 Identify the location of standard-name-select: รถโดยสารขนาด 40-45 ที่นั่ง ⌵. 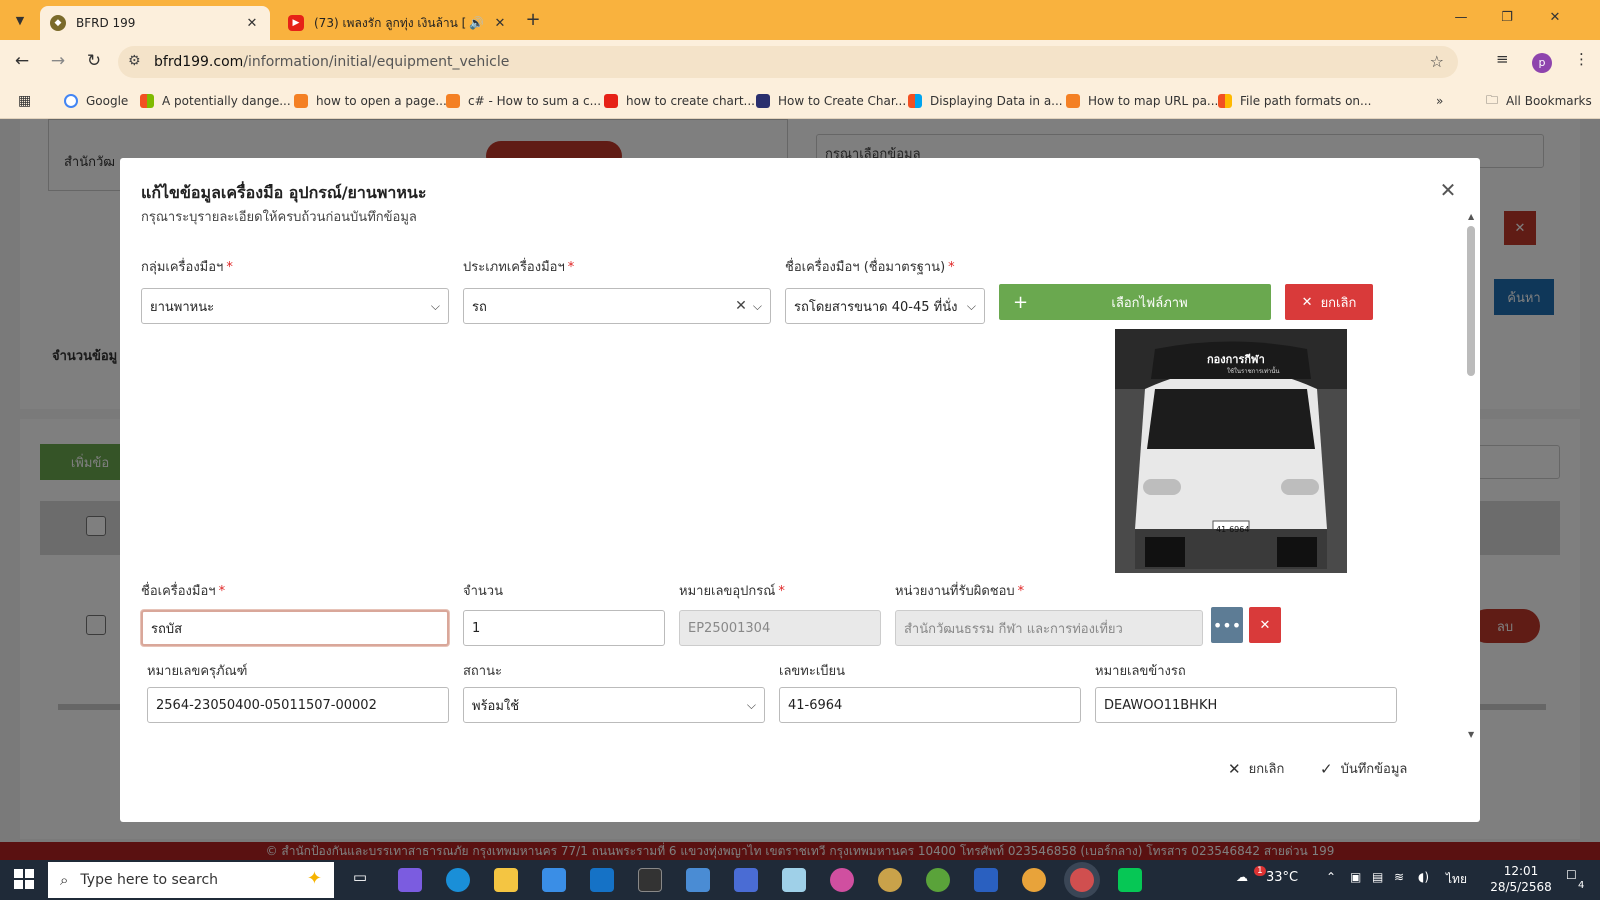
(885, 306).